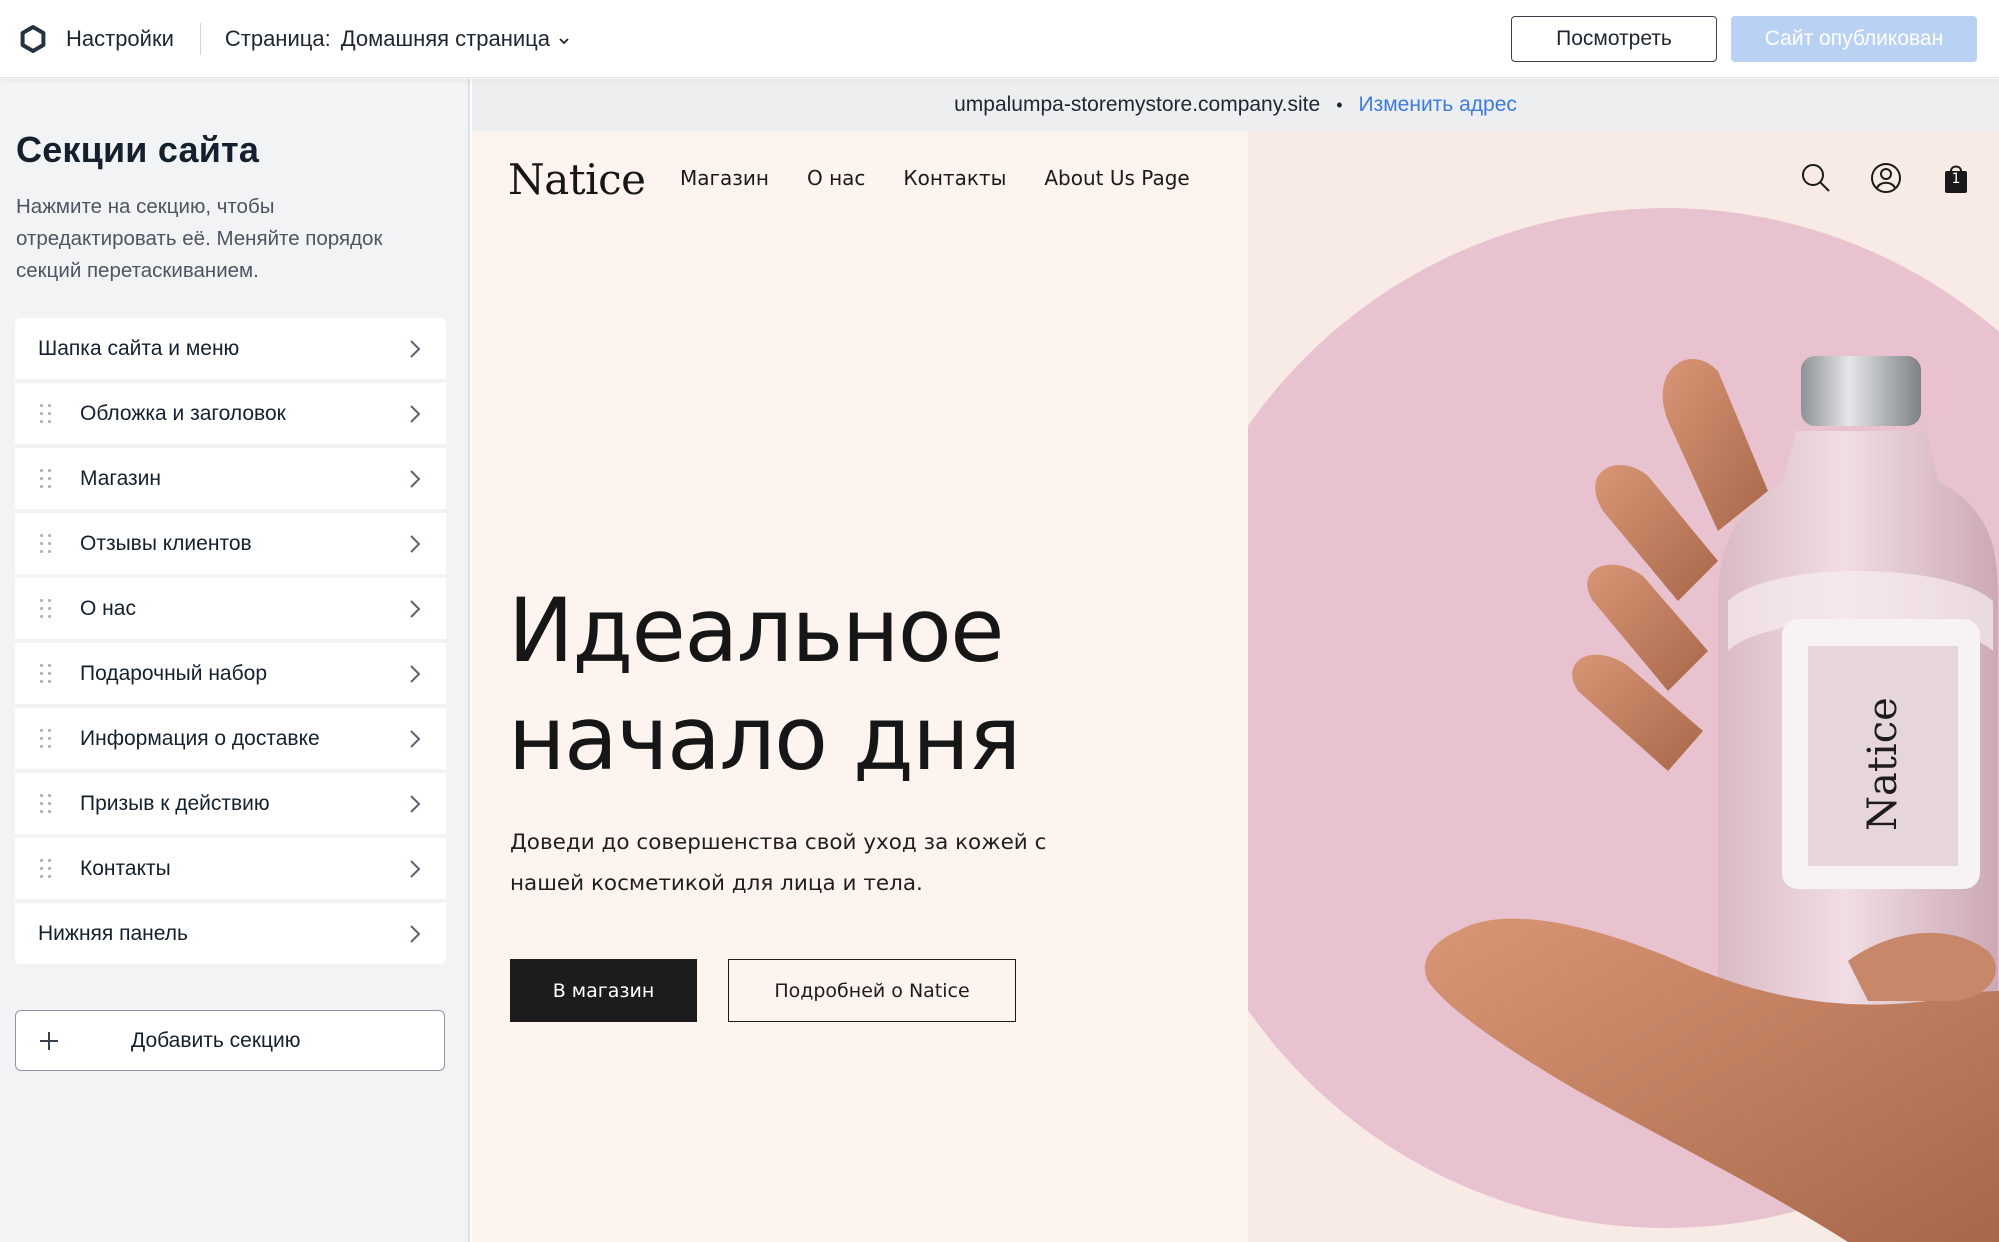 The image size is (1999, 1242). Describe the element at coordinates (166, 543) in the screenshot. I see `section-item-label: Отзывы клиентов` at that location.